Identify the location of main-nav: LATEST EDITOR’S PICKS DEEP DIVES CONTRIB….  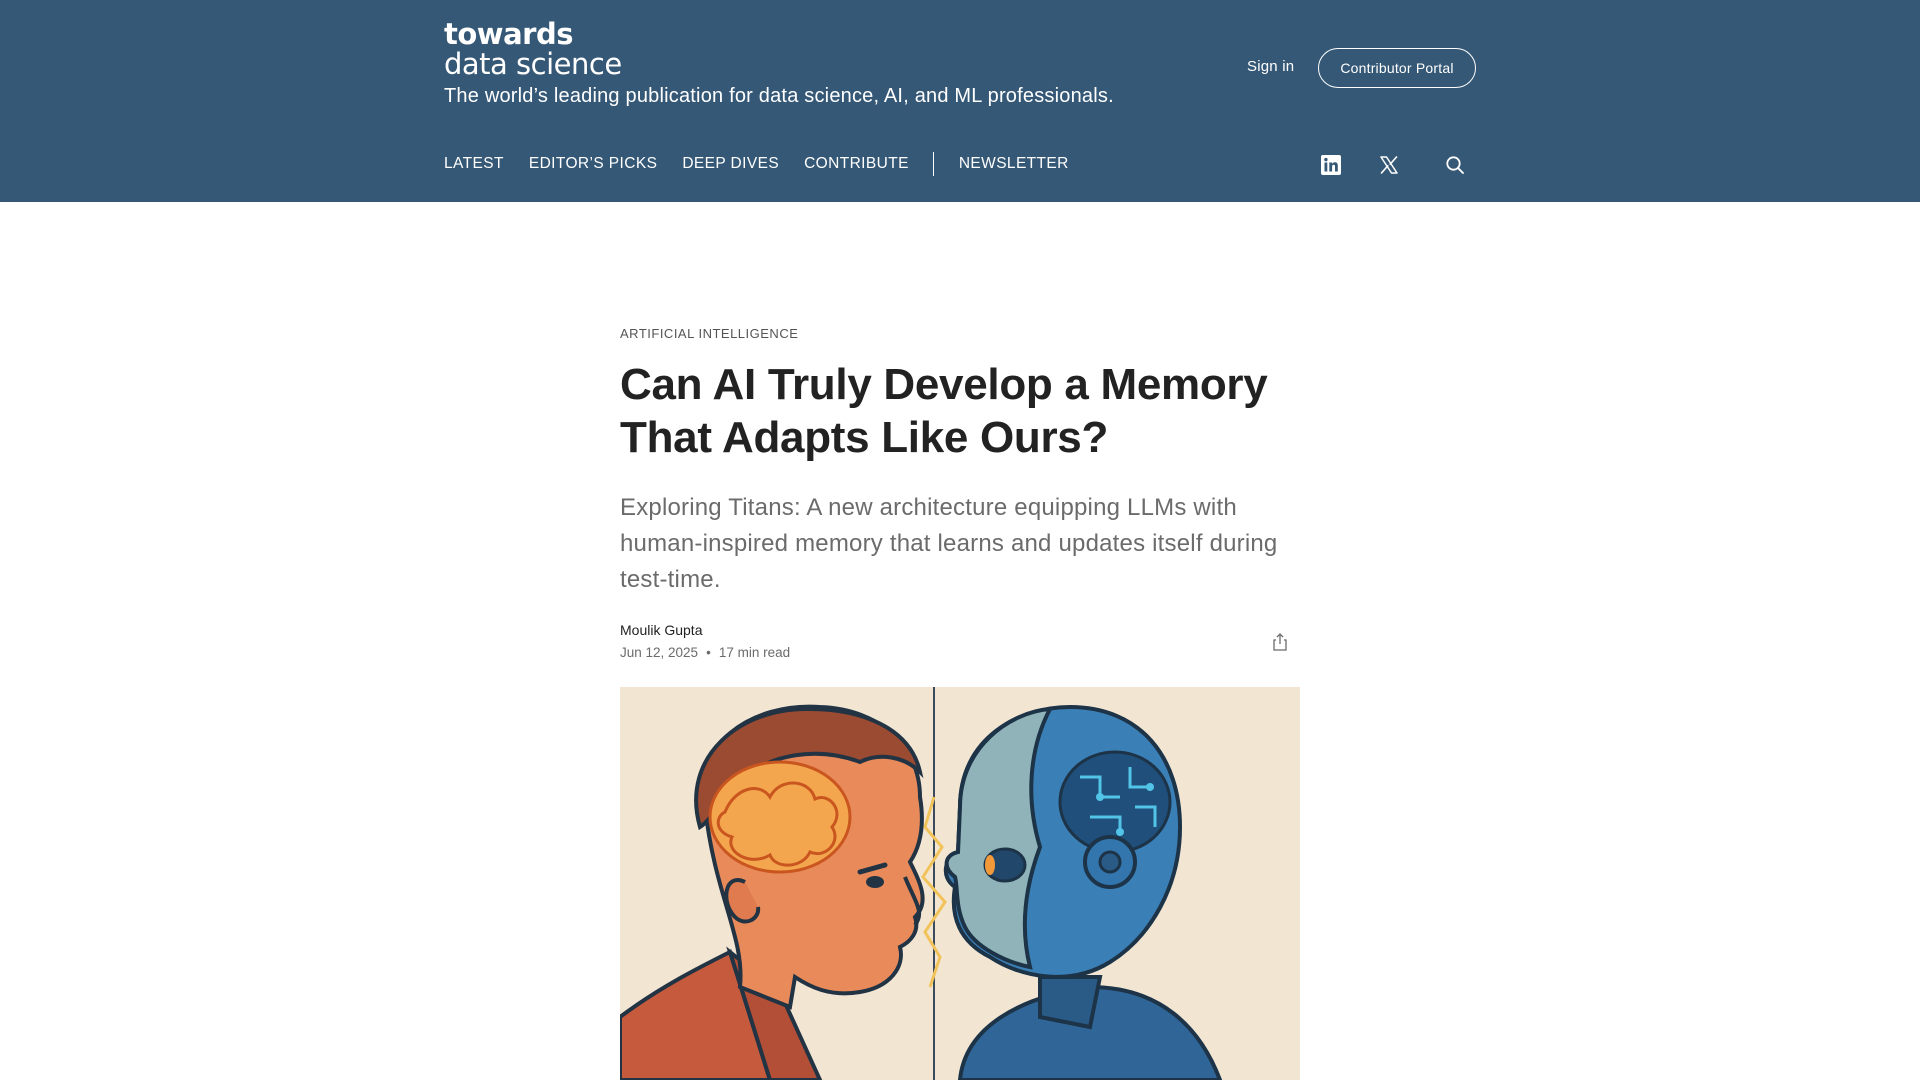
(769, 164).